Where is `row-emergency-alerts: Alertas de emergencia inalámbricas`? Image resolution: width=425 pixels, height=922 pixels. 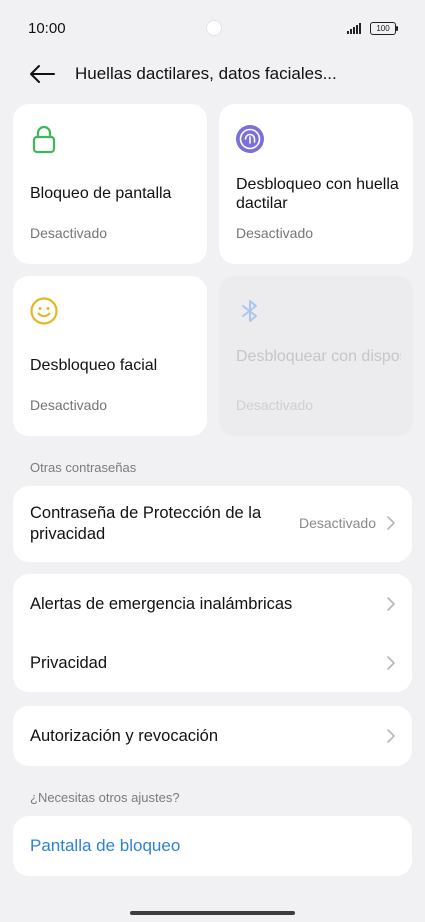 row-emergency-alerts: Alertas de emergencia inalámbricas is located at coordinates (212, 603).